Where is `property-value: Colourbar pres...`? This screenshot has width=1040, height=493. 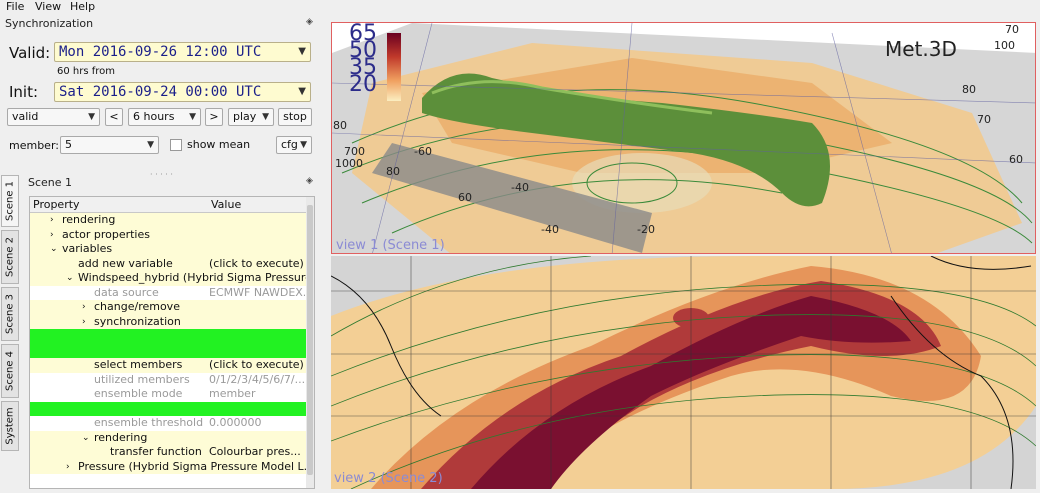
property-value: Colourbar pres... is located at coordinates (257, 452).